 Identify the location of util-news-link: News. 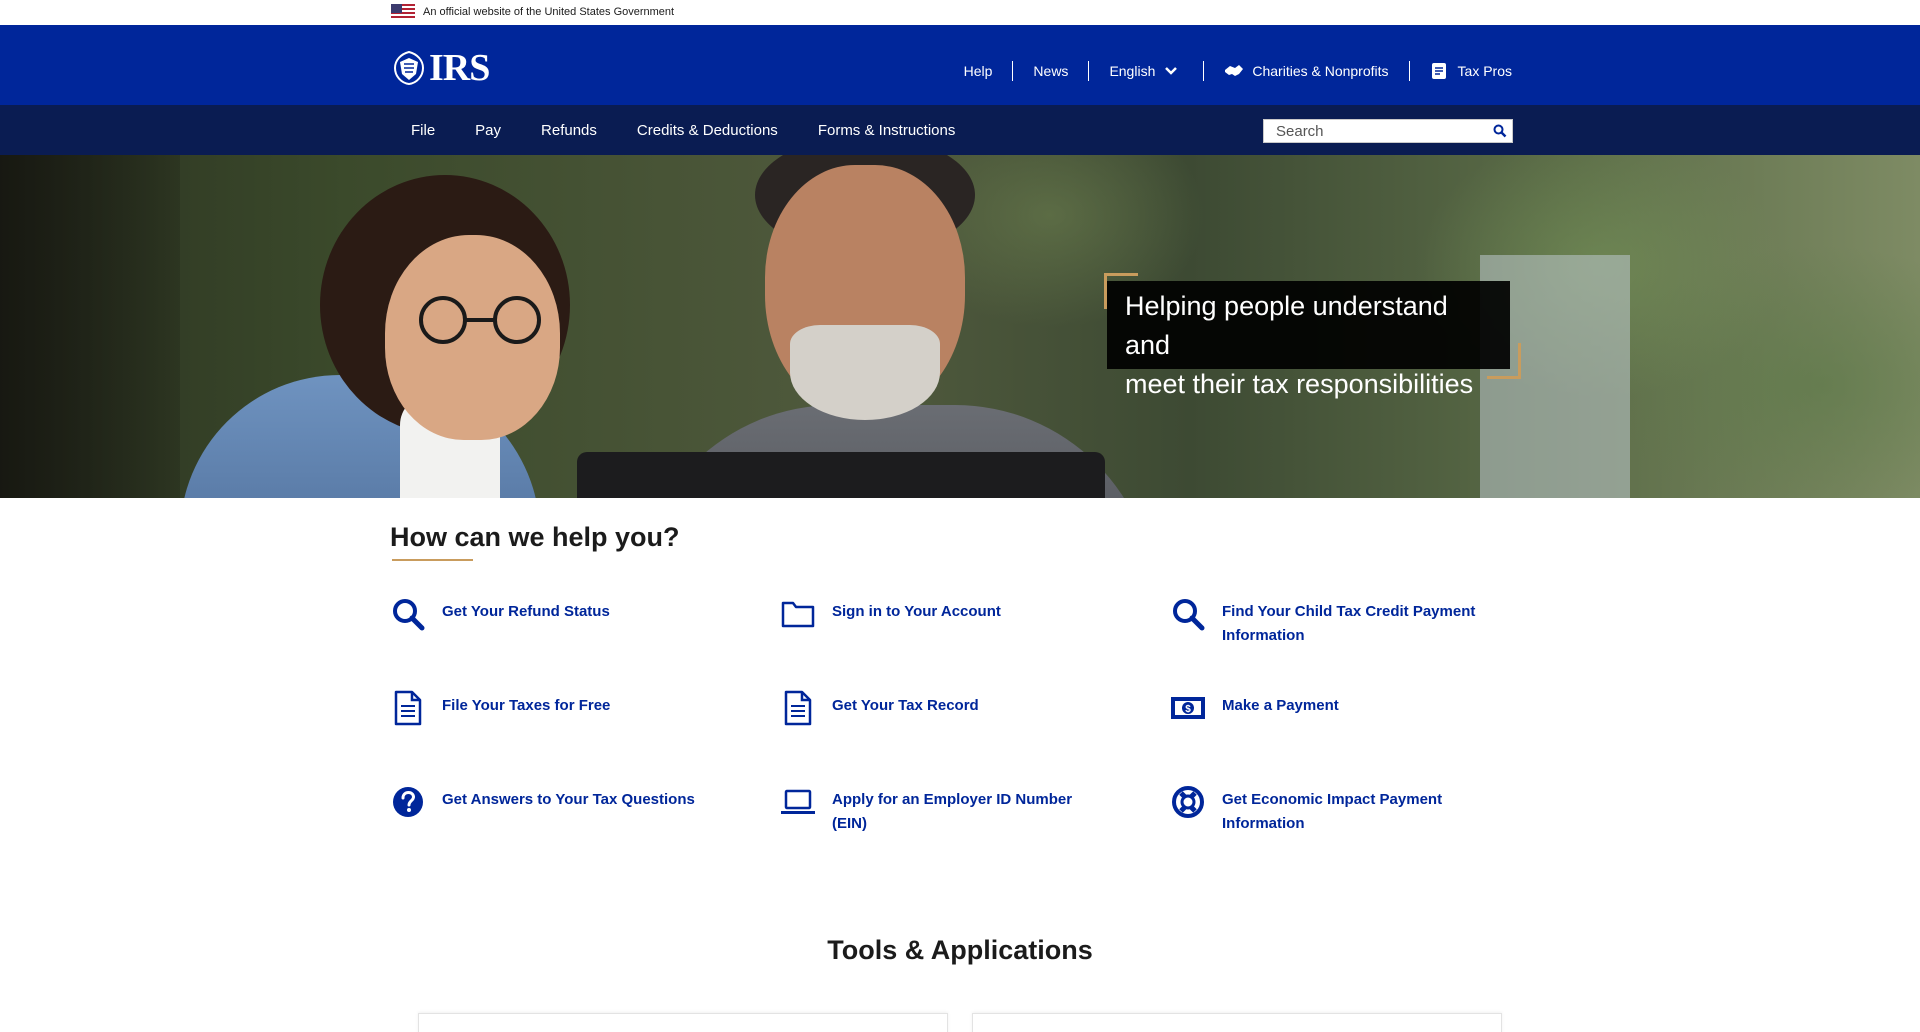
(1050, 71).